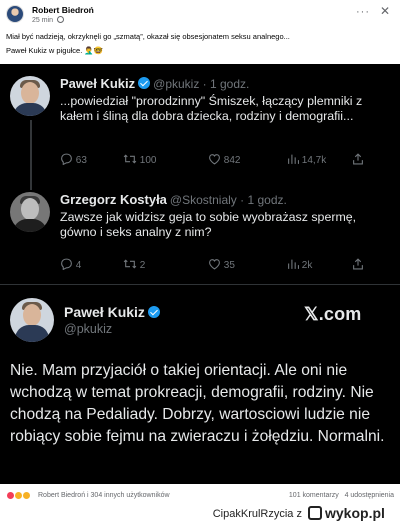 The width and height of the screenshot is (400, 525). What do you see at coordinates (60, 19) in the screenshot?
I see `globe-icon` at bounding box center [60, 19].